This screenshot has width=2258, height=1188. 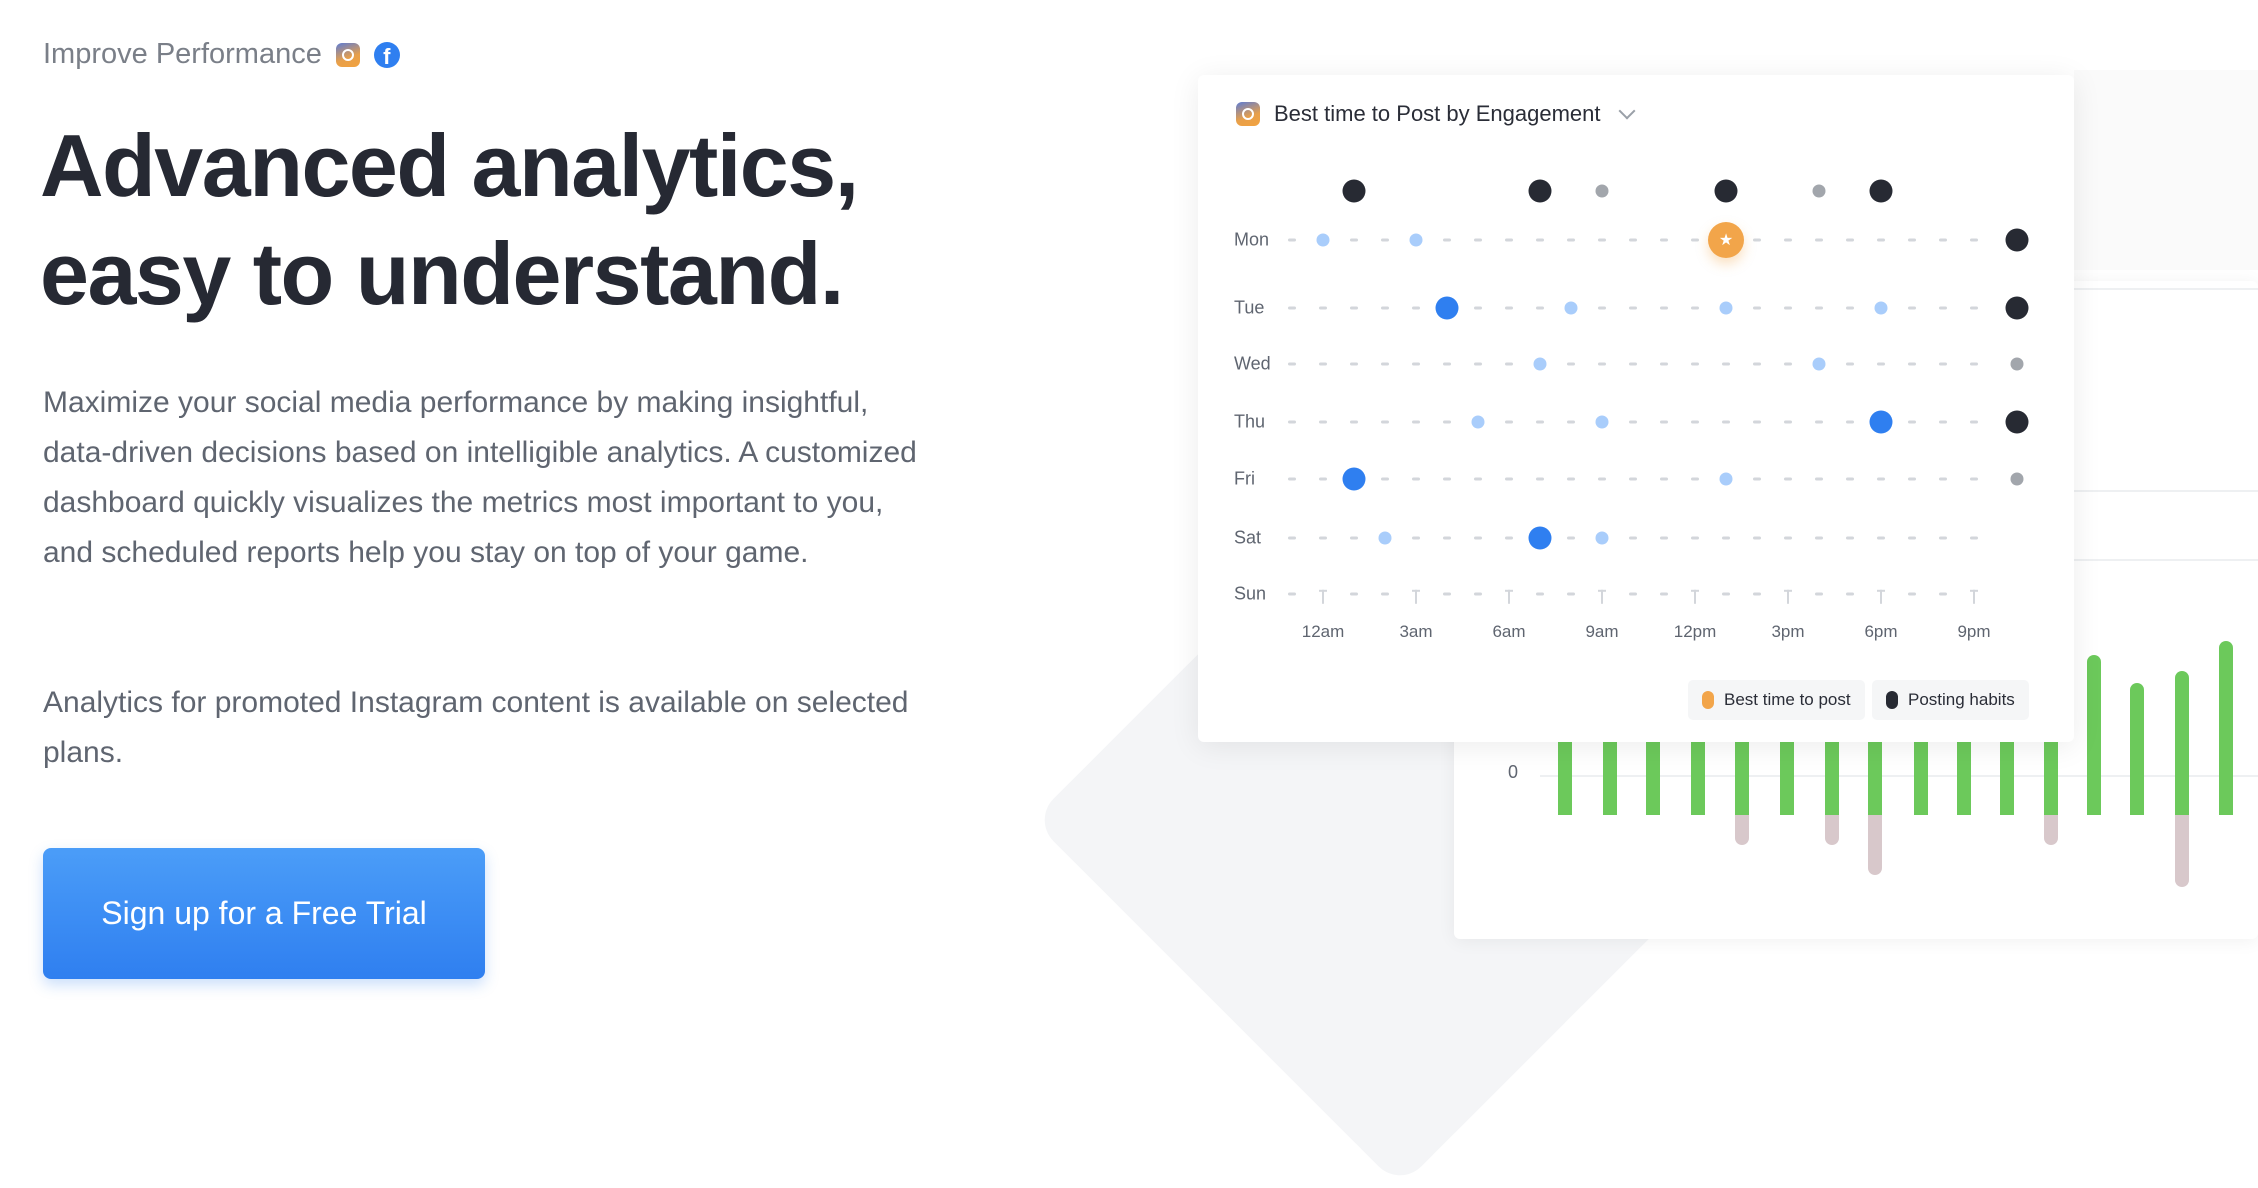 I want to click on y-tick-label: 0, so click(x=1513, y=772).